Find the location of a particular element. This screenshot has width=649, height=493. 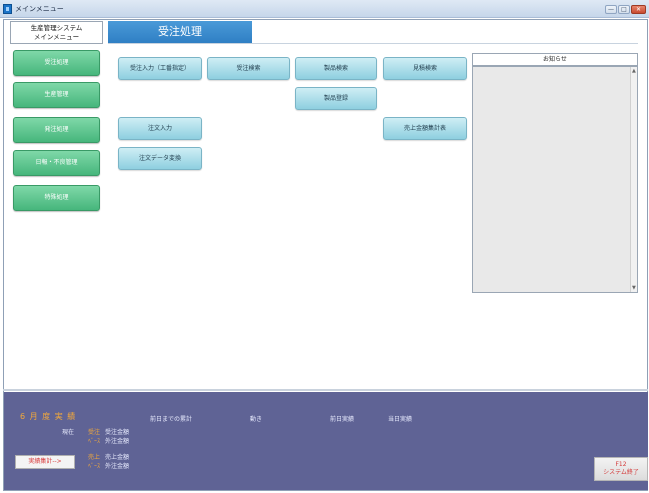

order-input-kouban-button: 受注入力（工番指定） is located at coordinates (160, 68).